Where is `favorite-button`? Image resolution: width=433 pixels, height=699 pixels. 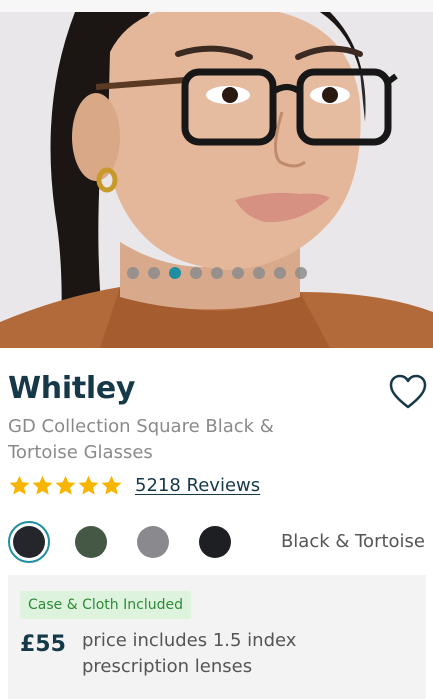 favorite-button is located at coordinates (408, 392).